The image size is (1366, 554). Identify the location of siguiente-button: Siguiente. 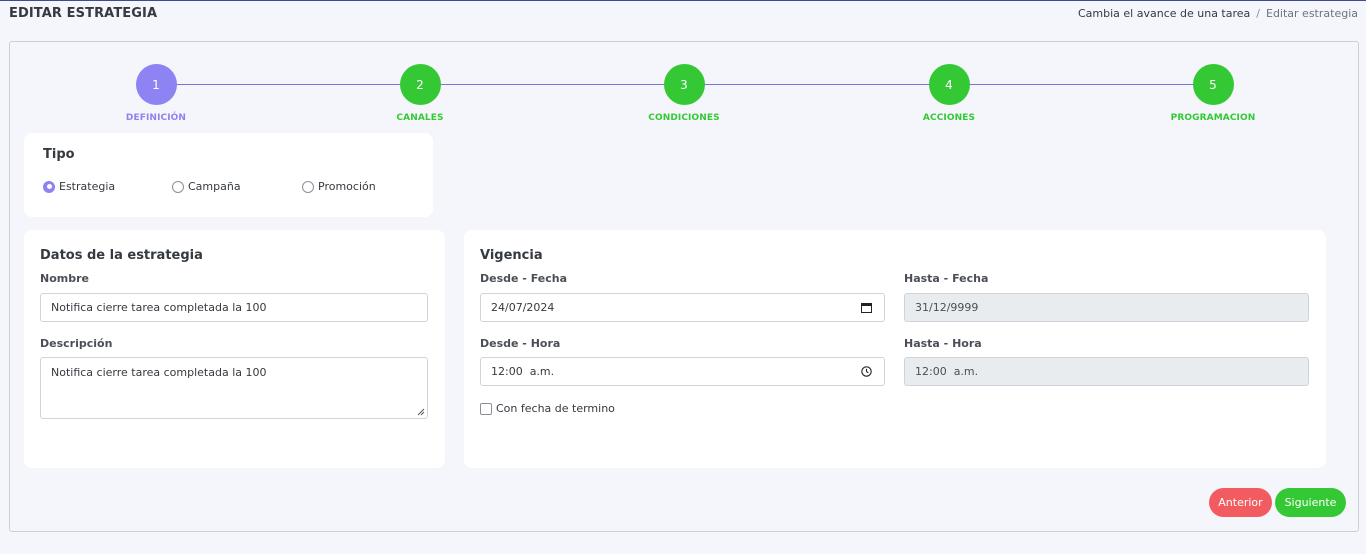
(1310, 502).